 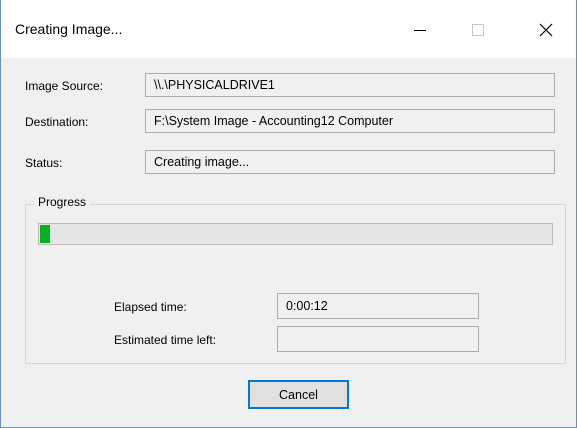 I want to click on maximize-icon, so click(x=478, y=30).